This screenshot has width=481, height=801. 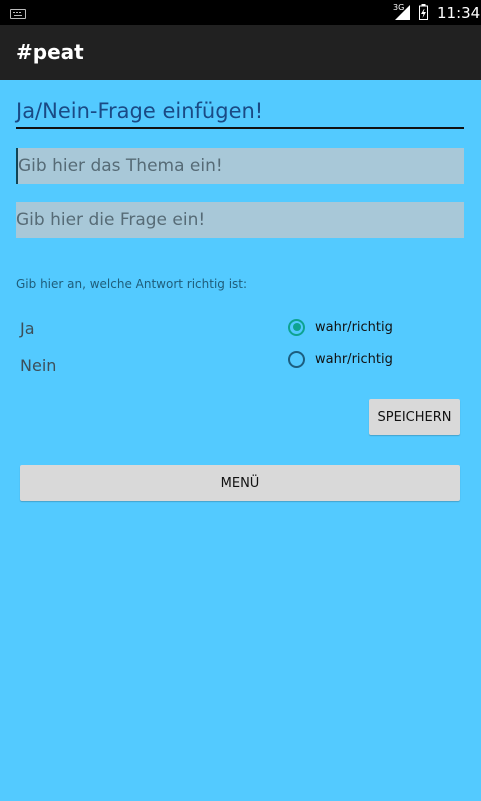 What do you see at coordinates (240, 166) in the screenshot?
I see `topic-input` at bounding box center [240, 166].